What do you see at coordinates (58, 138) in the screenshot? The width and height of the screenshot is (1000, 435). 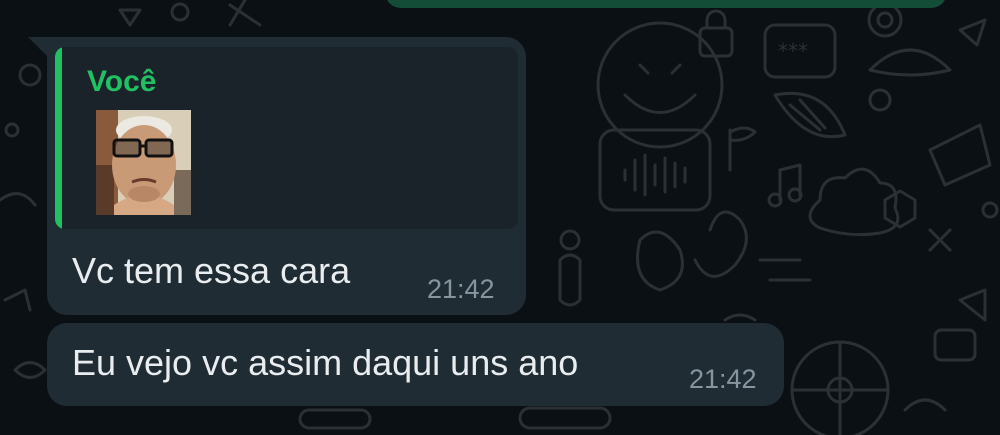 I see `quote-accent-bar` at bounding box center [58, 138].